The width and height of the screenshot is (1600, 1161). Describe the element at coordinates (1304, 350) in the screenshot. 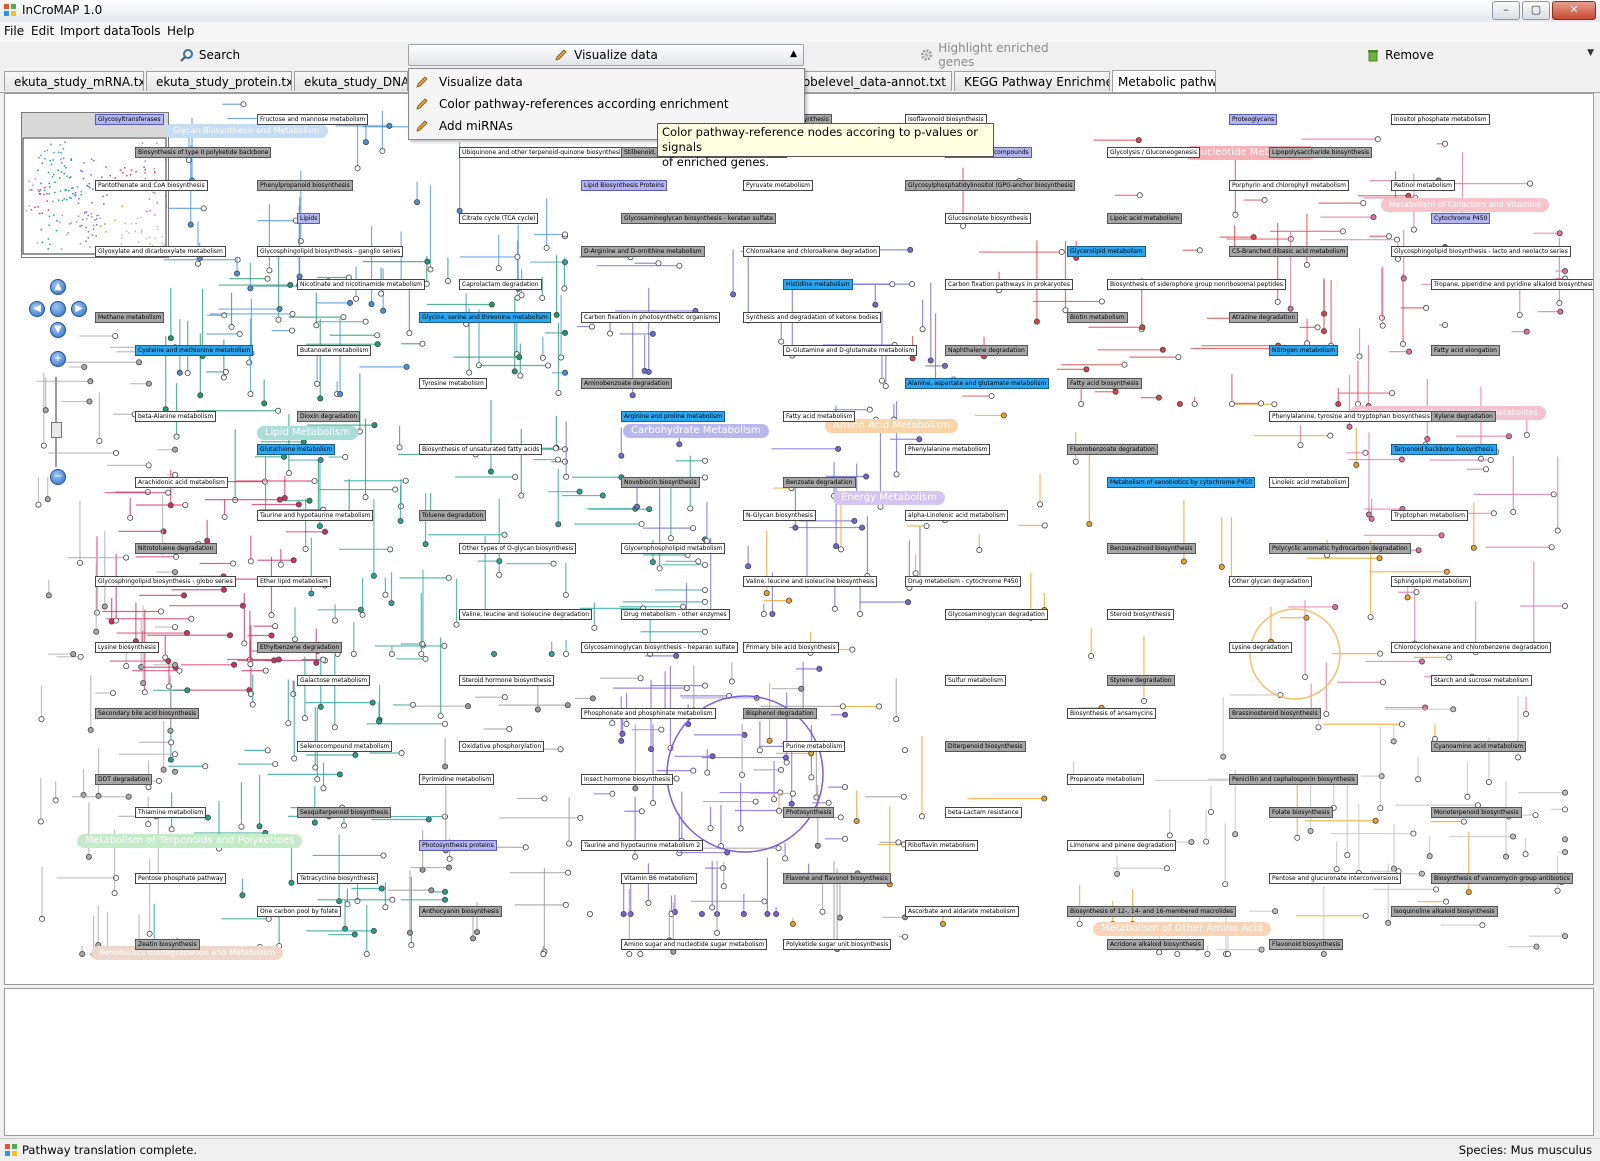

I see `pathway-node: Nitrogen metabolism` at that location.